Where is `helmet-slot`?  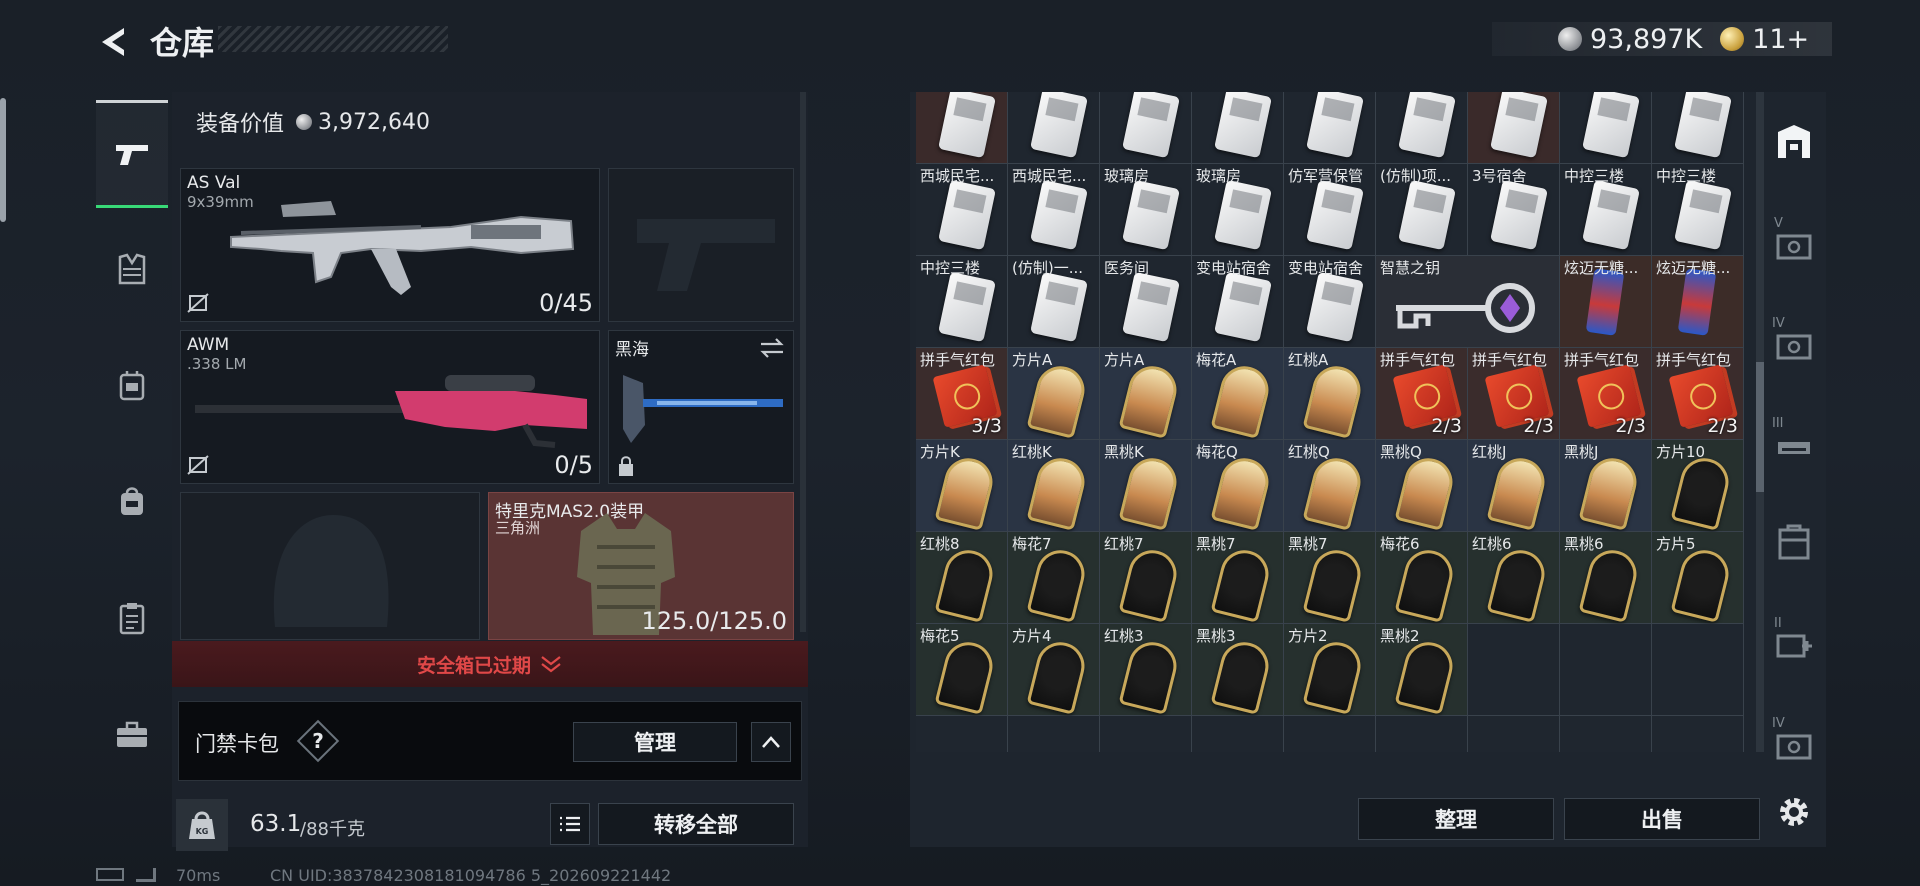
helmet-slot is located at coordinates (330, 566).